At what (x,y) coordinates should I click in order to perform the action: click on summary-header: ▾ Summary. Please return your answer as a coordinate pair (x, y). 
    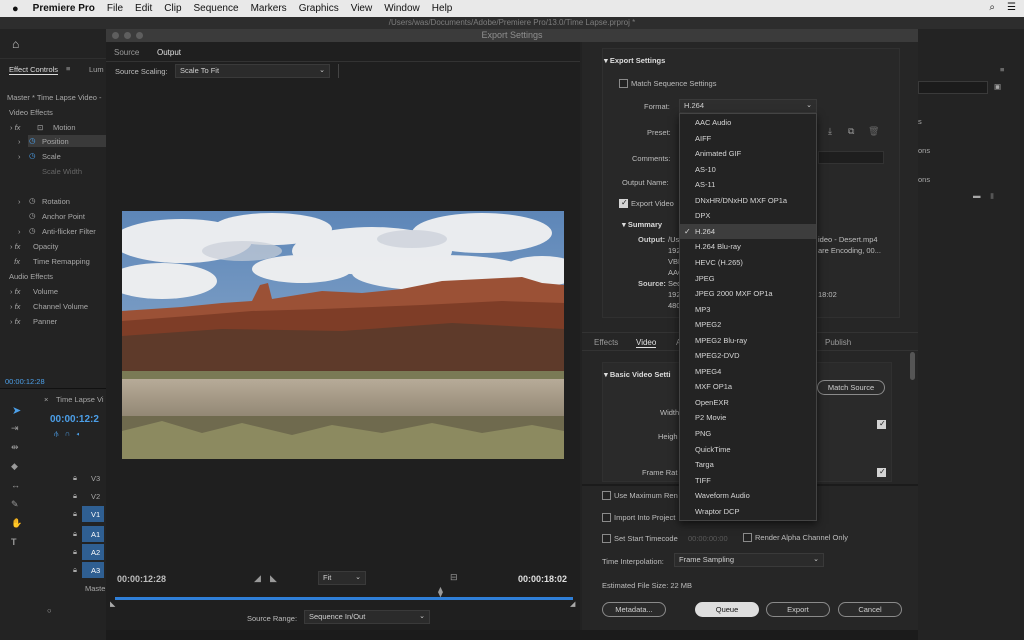
    Looking at the image, I should click on (642, 224).